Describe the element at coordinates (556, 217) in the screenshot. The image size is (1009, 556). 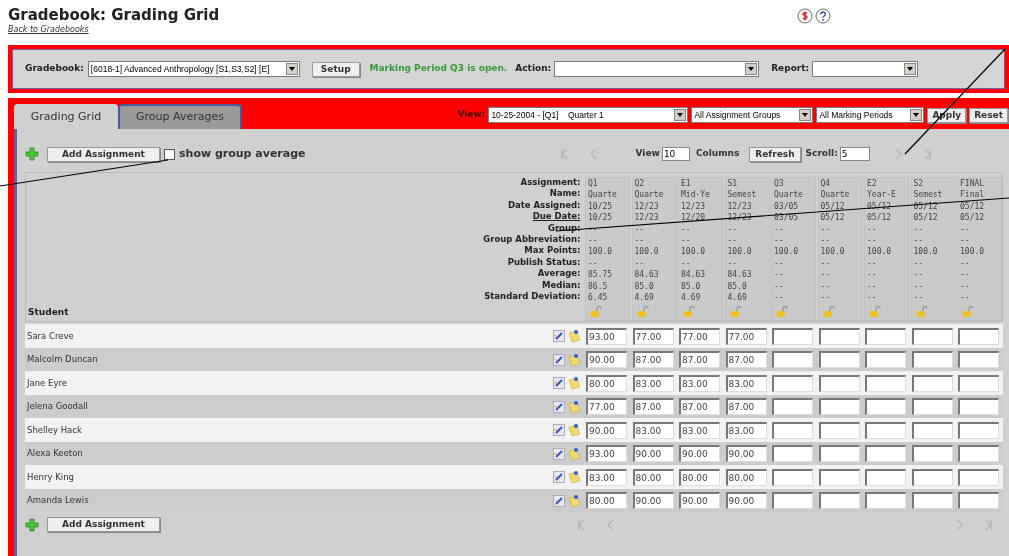
I see `header-label: Due Date:` at that location.